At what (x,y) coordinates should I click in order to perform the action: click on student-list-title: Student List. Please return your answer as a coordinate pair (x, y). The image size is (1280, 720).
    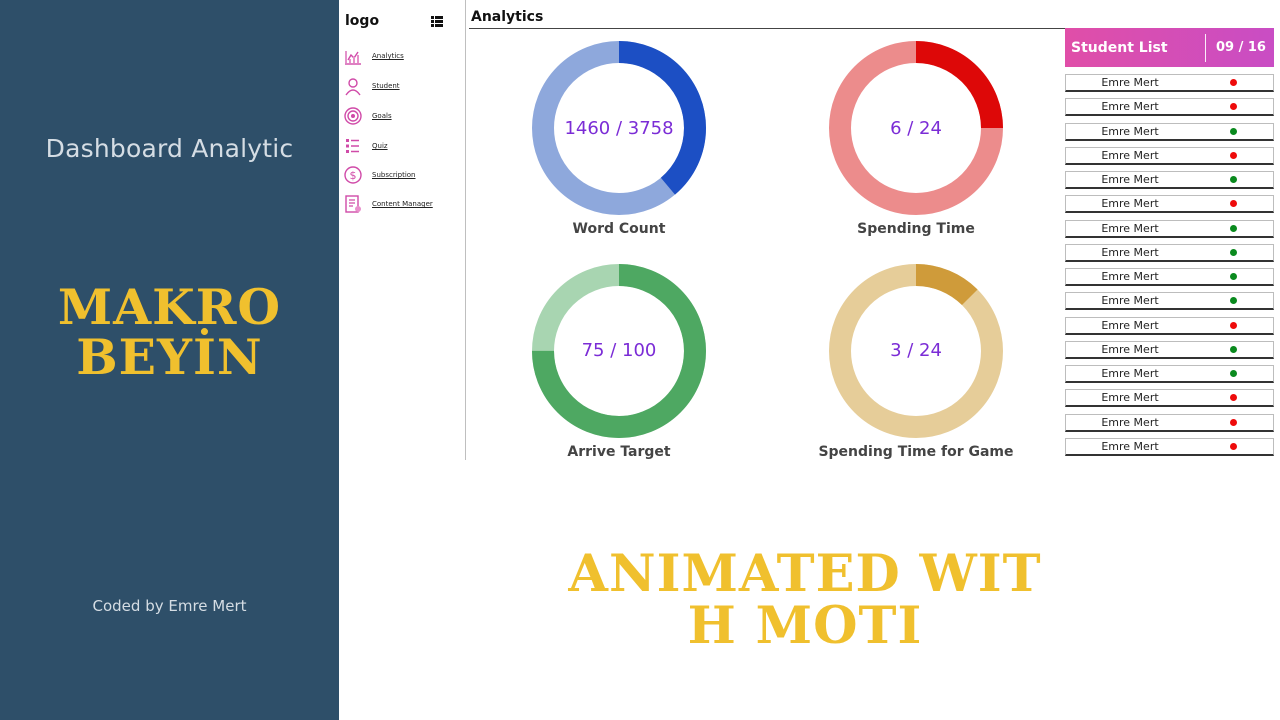
    Looking at the image, I should click on (1119, 47).